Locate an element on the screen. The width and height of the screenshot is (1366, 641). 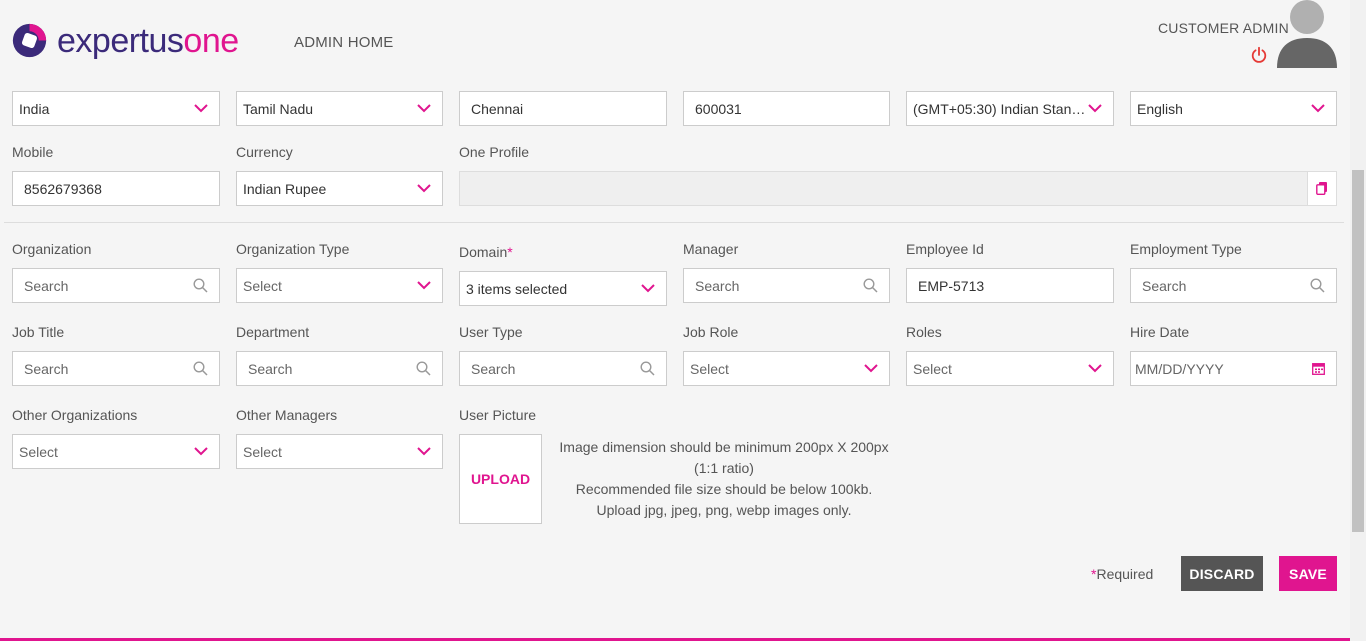
brand-name: expertusone is located at coordinates (148, 41).